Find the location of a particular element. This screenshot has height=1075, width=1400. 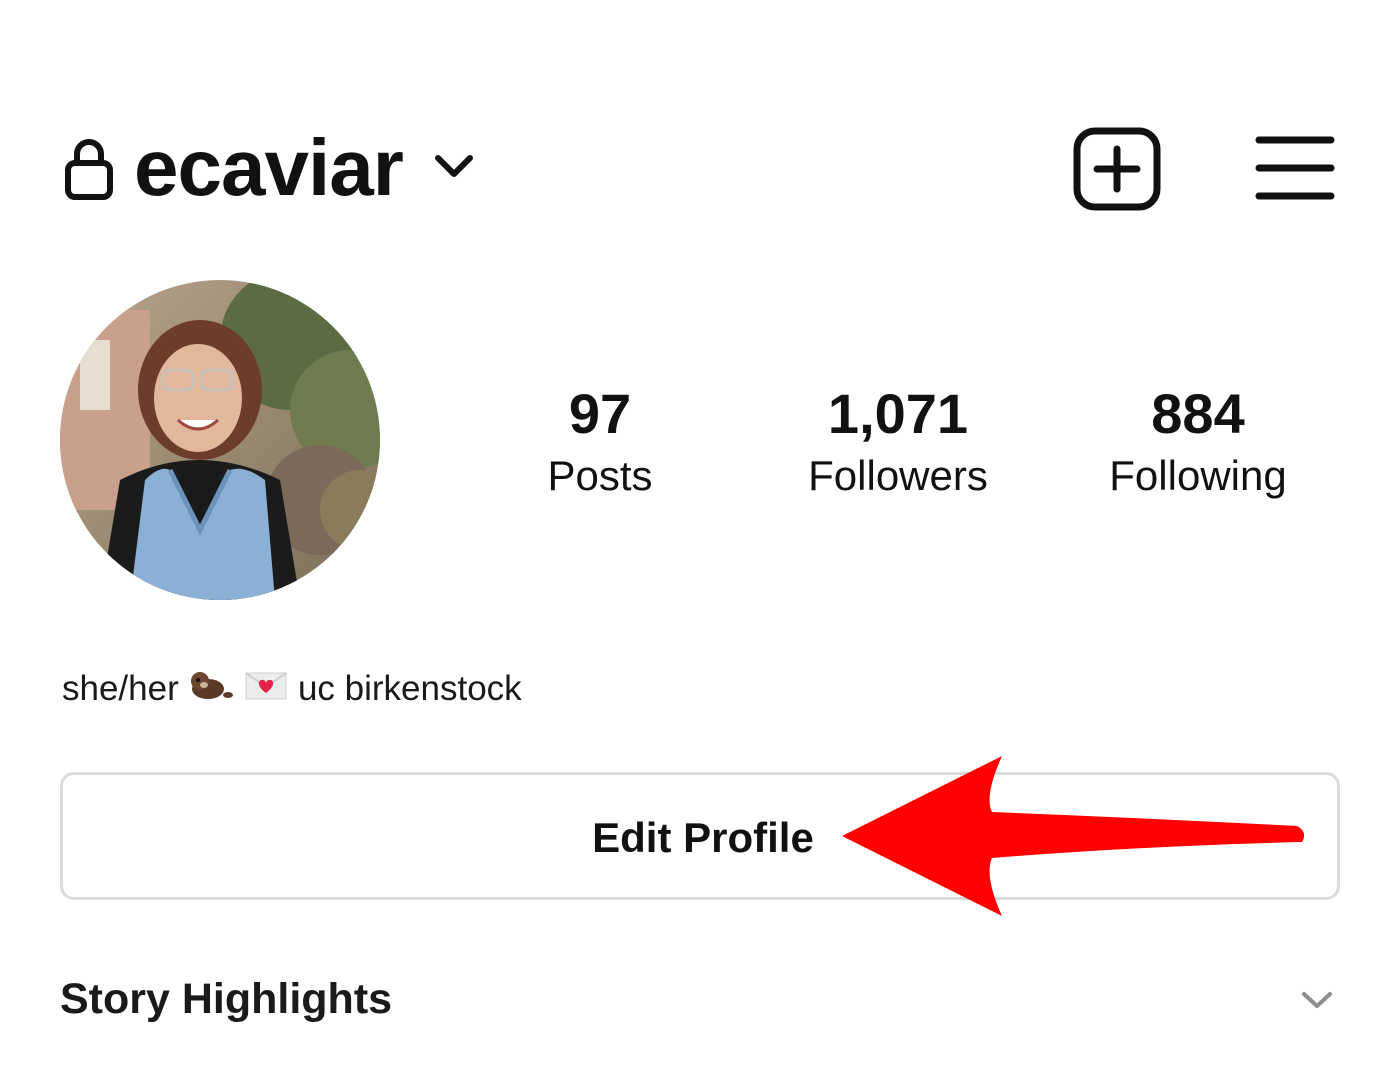

bio-pronouns: she/her is located at coordinates (120, 688).